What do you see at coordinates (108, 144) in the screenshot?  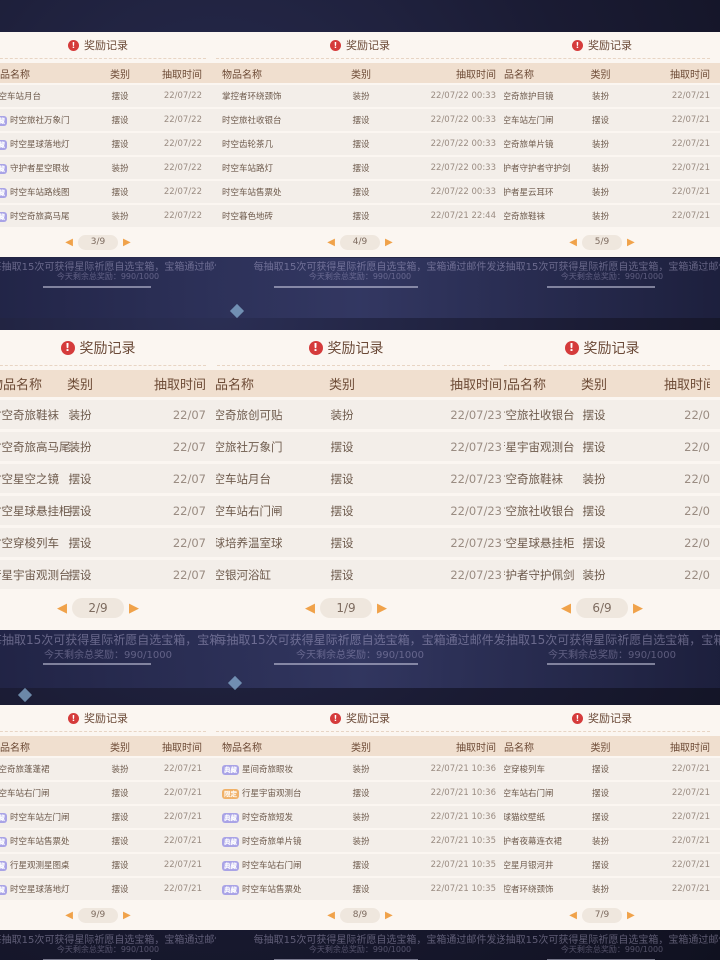 I see `table-row: 典藏时空星球落地灯 摆设 22/07/22` at bounding box center [108, 144].